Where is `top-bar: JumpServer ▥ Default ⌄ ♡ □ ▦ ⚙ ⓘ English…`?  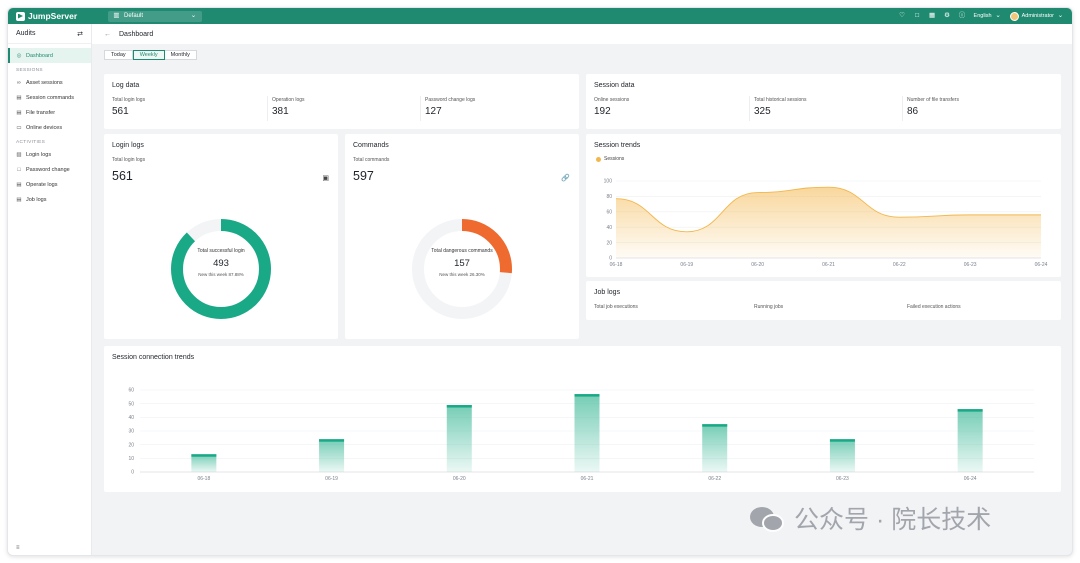
top-bar: JumpServer ▥ Default ⌄ ♡ □ ▦ ⚙ ⓘ English… is located at coordinates (540, 16).